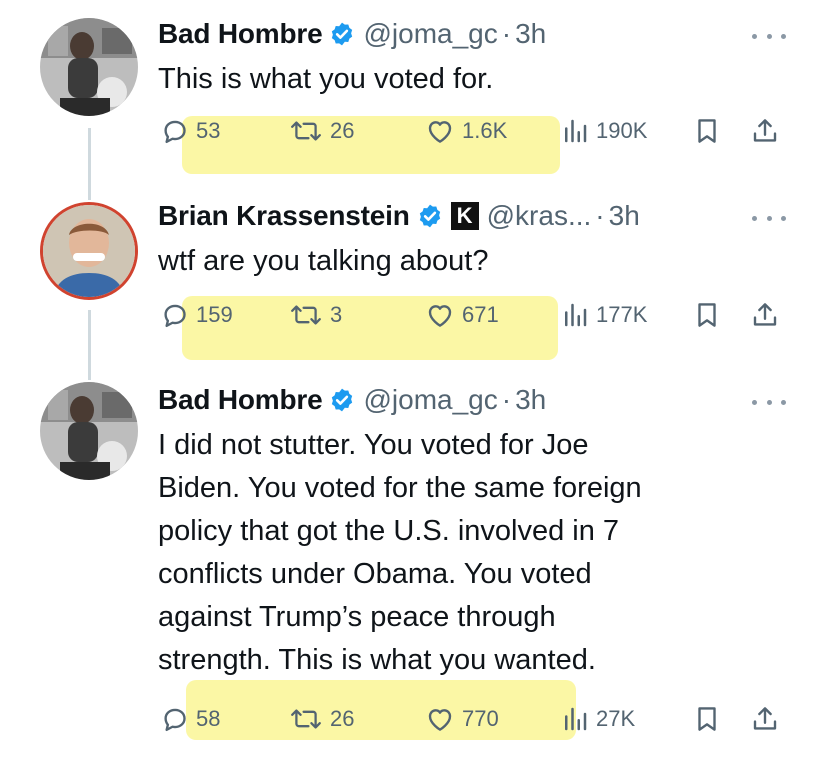 The image size is (828, 769). What do you see at coordinates (414, 315) in the screenshot?
I see `tweet-actions: 159 3 671 177K` at bounding box center [414, 315].